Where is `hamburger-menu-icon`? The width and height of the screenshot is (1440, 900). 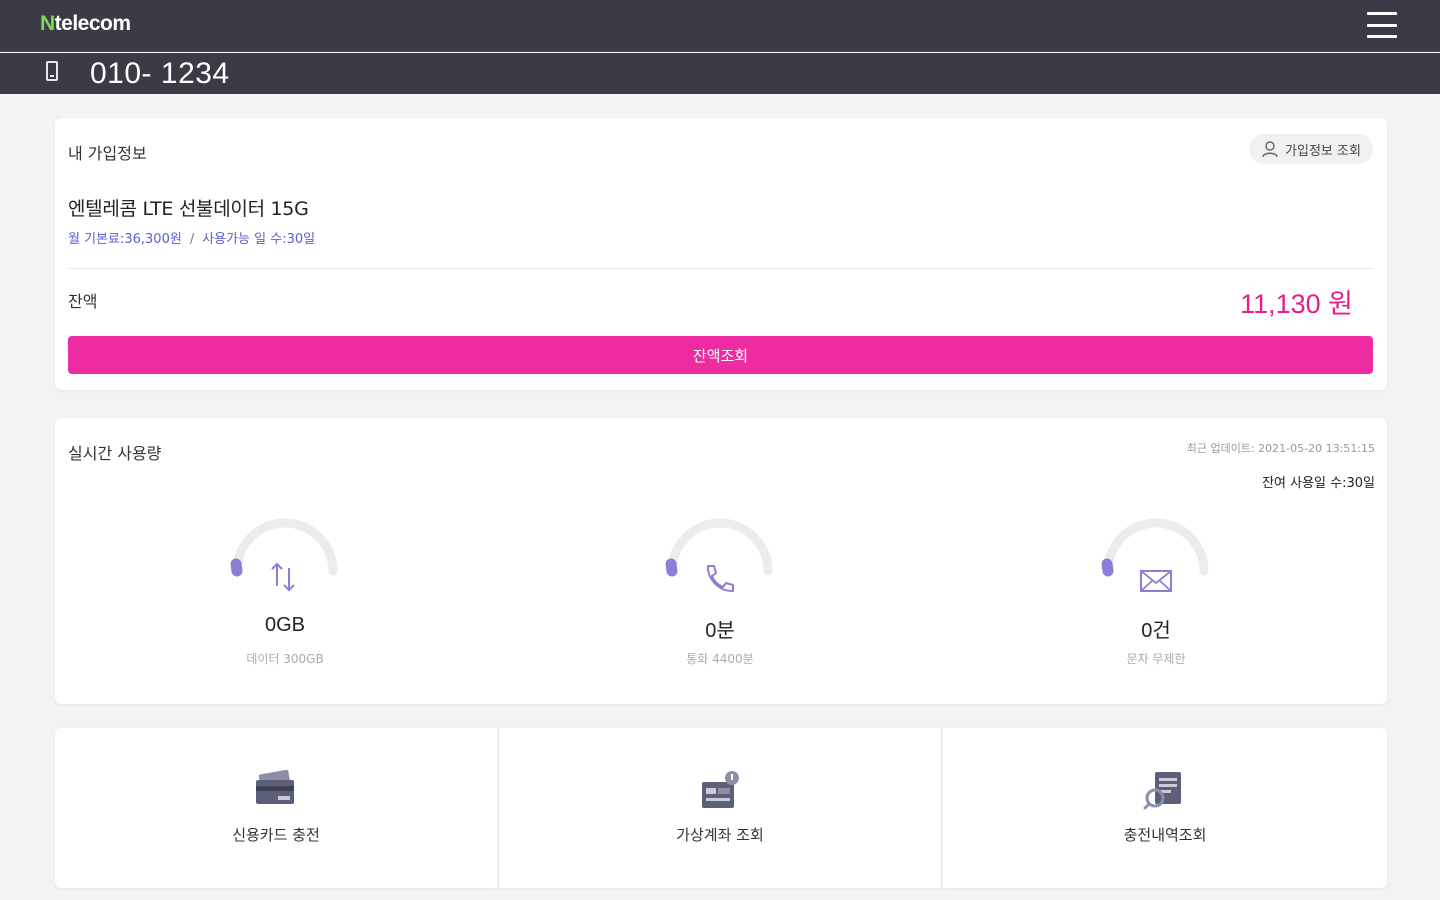
hamburger-menu-icon is located at coordinates (1382, 25).